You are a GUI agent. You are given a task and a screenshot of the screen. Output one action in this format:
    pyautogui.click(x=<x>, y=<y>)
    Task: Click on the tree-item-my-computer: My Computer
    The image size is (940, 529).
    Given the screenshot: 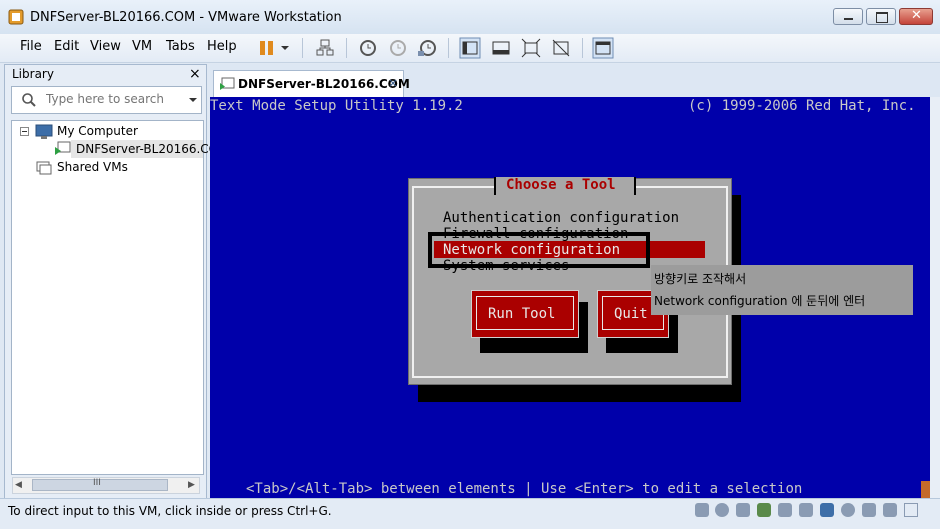 What is the action you would take?
    pyautogui.click(x=97, y=131)
    